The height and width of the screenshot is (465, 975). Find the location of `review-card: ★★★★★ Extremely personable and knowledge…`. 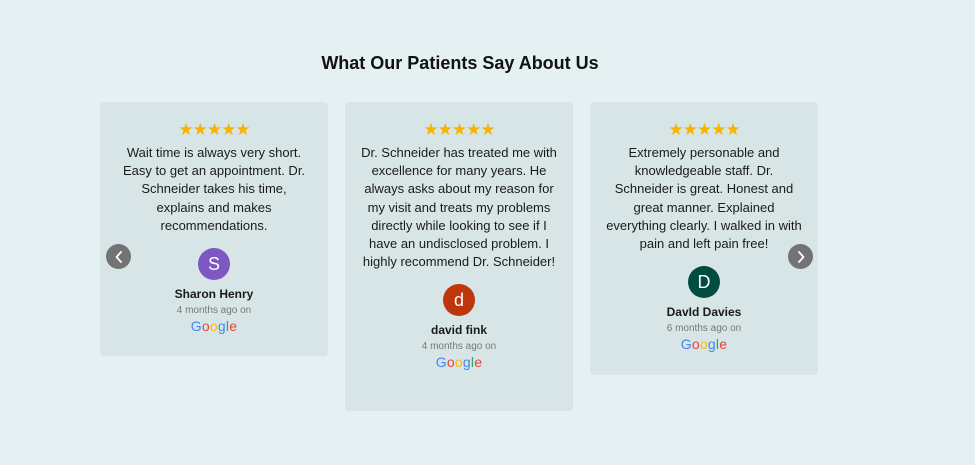

review-card: ★★★★★ Extremely personable and knowledge… is located at coordinates (704, 238).